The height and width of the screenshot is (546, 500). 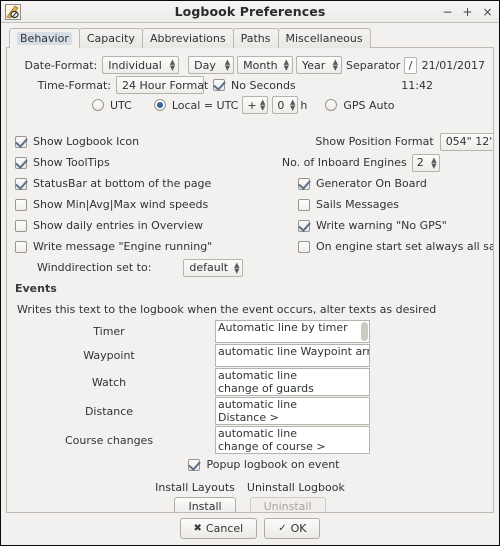 I want to click on position-format-label: Show Position Format, so click(x=374, y=141).